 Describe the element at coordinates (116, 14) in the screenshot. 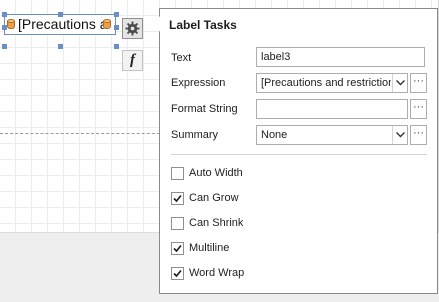

I see `resize-handle-top-right` at that location.